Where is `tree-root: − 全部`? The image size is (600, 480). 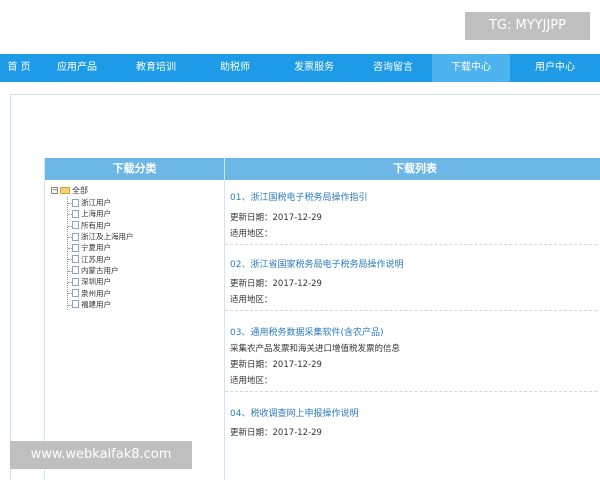 tree-root: − 全部 is located at coordinates (134, 190).